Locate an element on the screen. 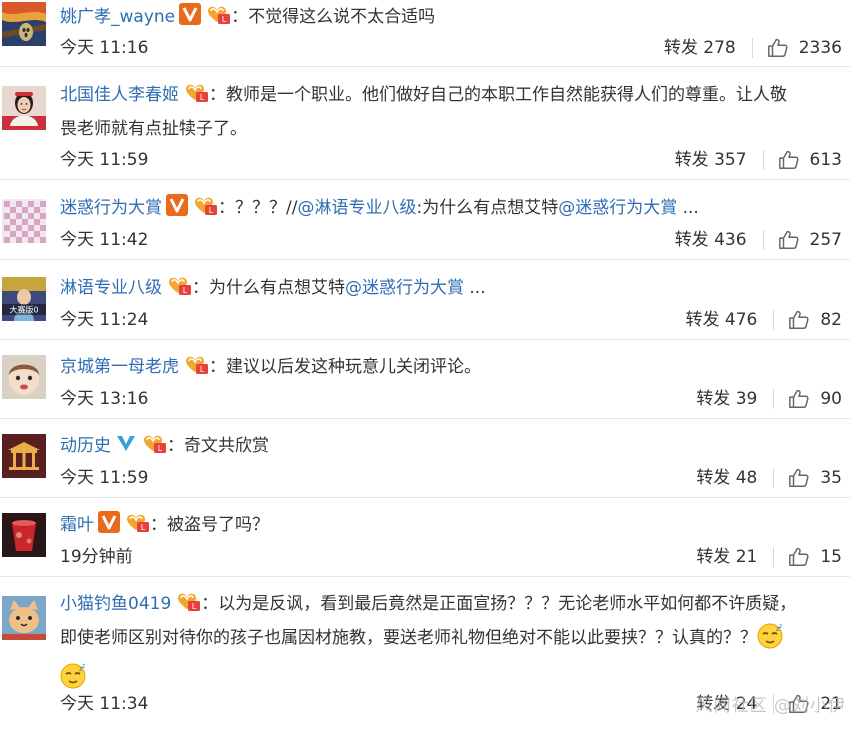 The width and height of the screenshot is (850, 730). cartoon-face-avatar is located at coordinates (24, 377).